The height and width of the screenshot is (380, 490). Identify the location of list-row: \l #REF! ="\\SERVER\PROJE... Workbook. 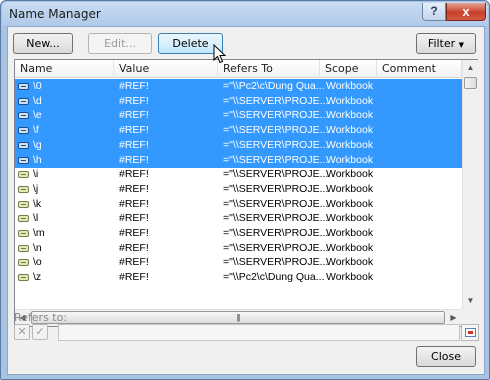
(238, 218).